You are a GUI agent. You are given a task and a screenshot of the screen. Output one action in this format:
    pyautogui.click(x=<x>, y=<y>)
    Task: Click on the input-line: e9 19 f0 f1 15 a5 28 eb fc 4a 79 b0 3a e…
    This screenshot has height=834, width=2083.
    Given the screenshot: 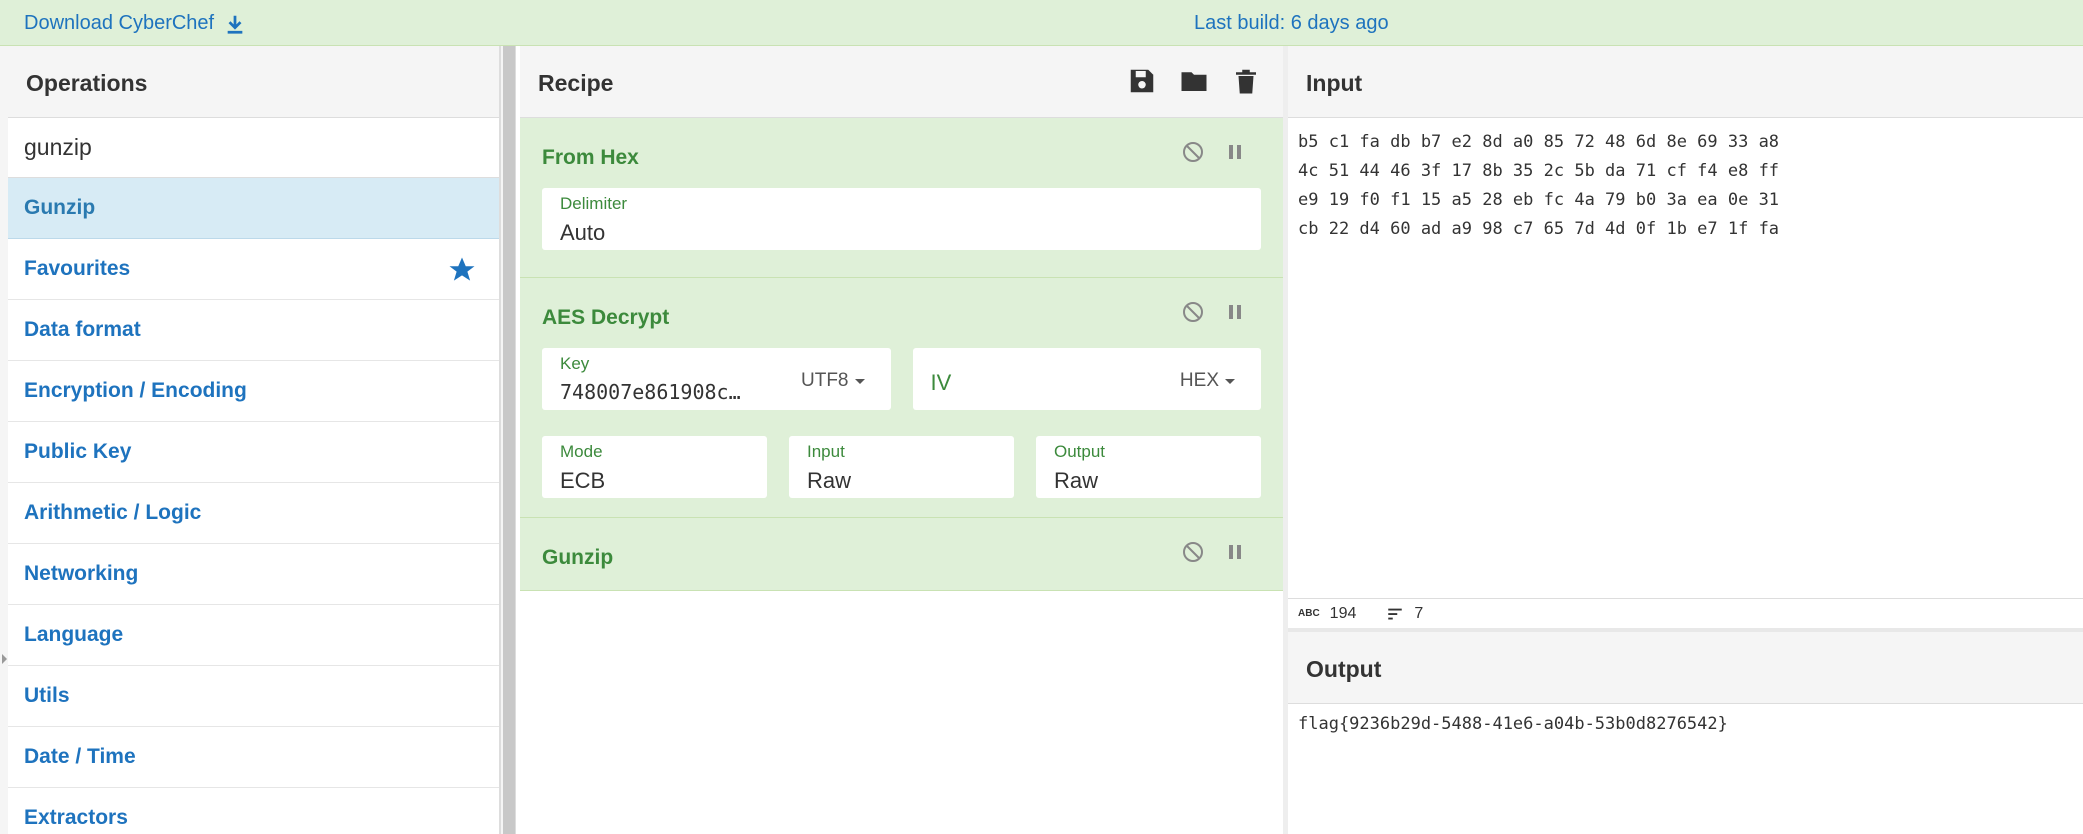 What is the action you would take?
    pyautogui.click(x=1539, y=200)
    